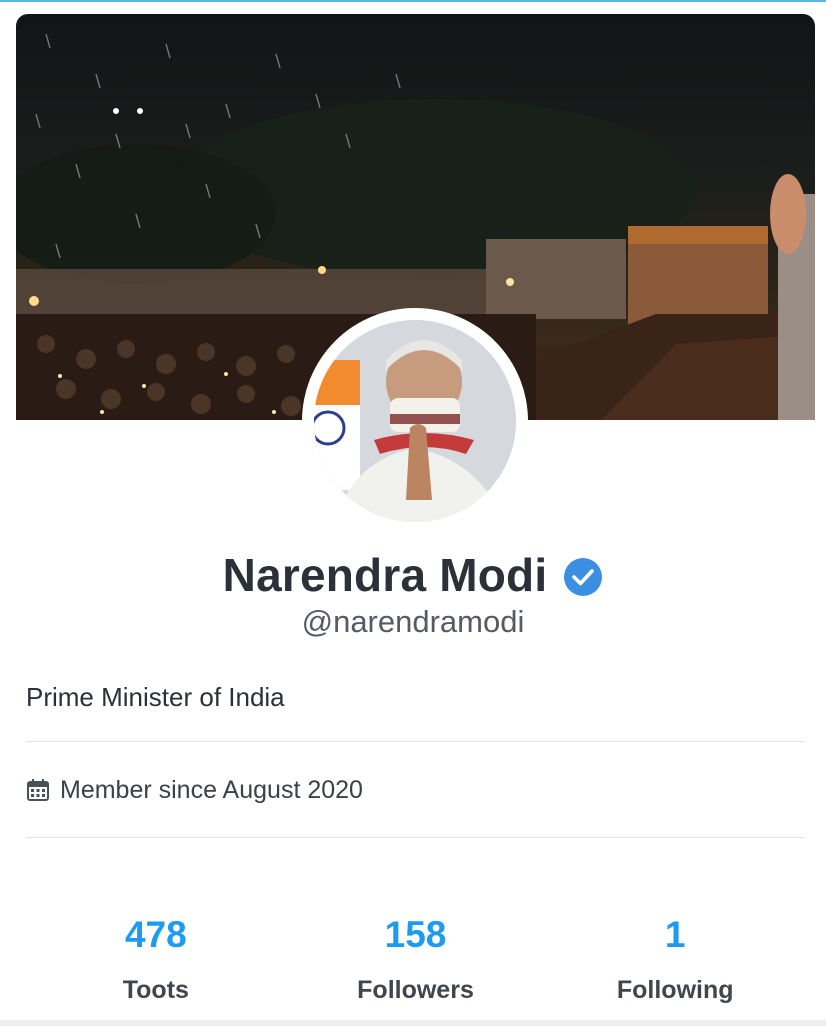  I want to click on avatar, so click(415, 421).